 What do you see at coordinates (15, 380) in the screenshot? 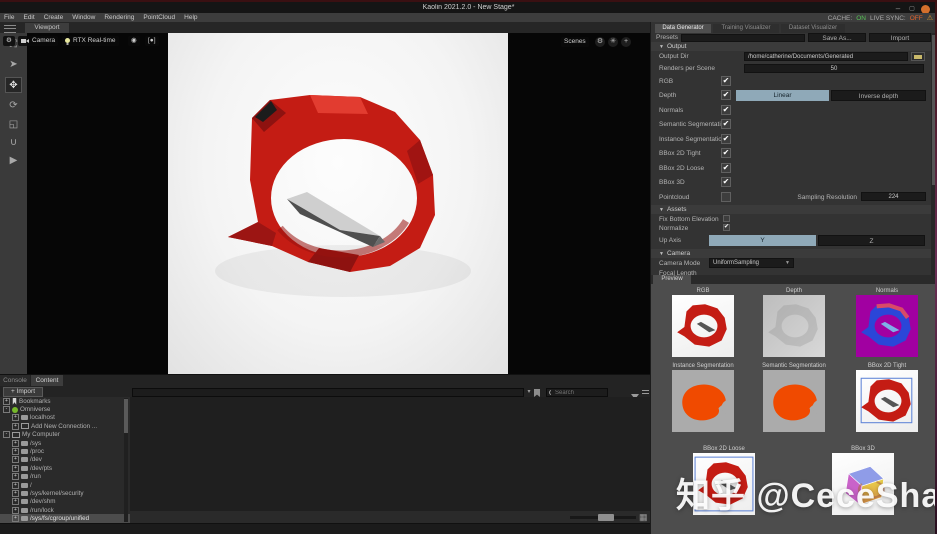
I see `tab-console: Console` at bounding box center [15, 380].